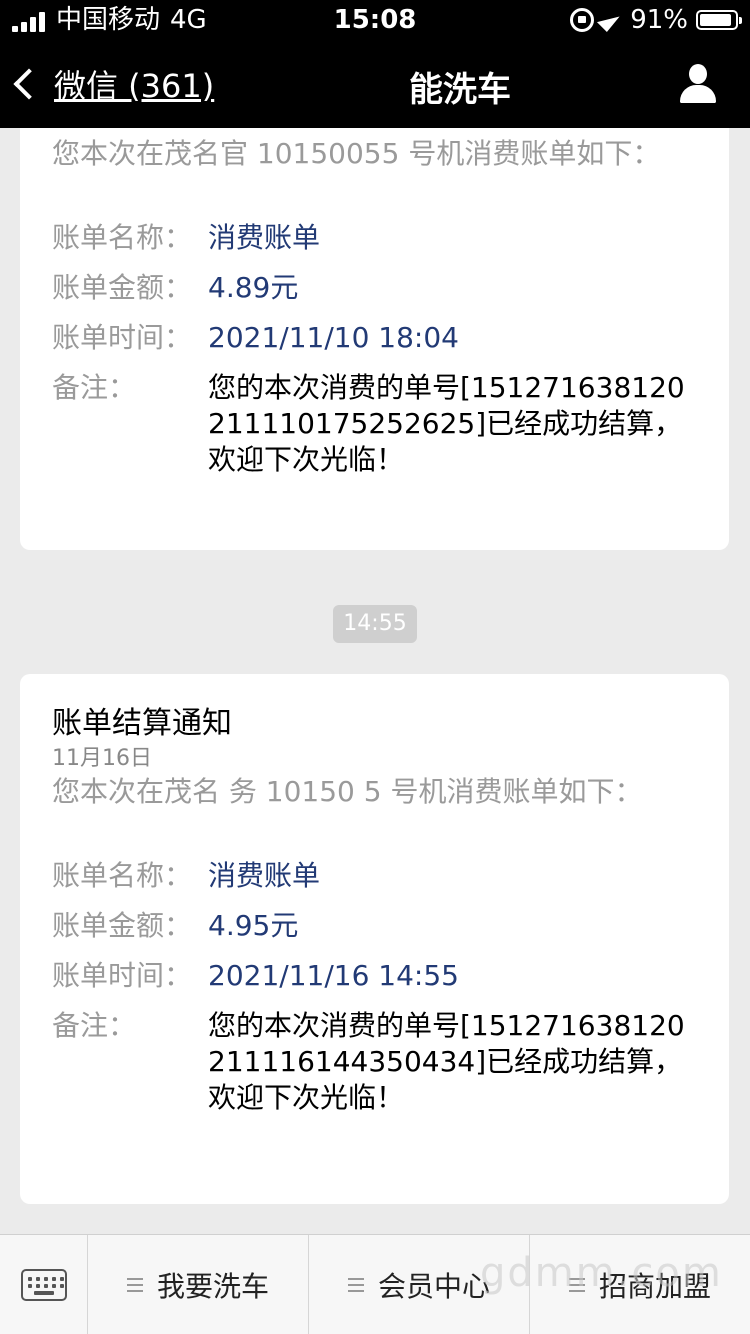 The width and height of the screenshot is (750, 1334). What do you see at coordinates (609, 20) in the screenshot?
I see `location-icon` at bounding box center [609, 20].